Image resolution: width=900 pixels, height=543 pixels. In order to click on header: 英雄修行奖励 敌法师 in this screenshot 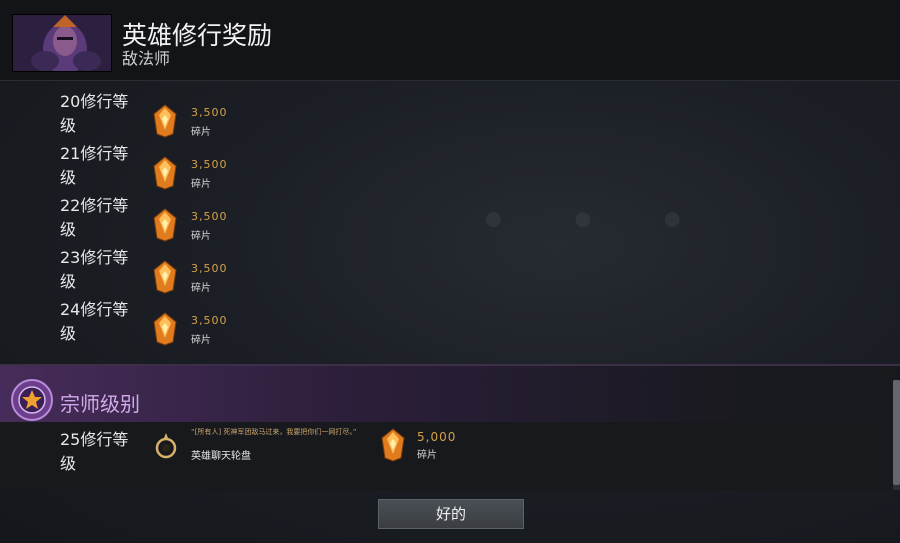, I will do `click(450, 40)`.